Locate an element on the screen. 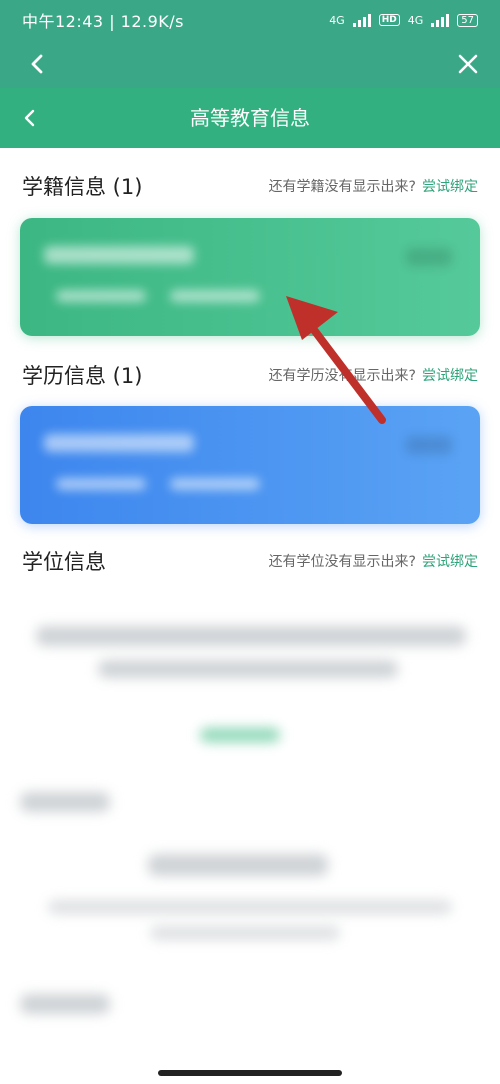  section-title: 学位信息 is located at coordinates (64, 562).